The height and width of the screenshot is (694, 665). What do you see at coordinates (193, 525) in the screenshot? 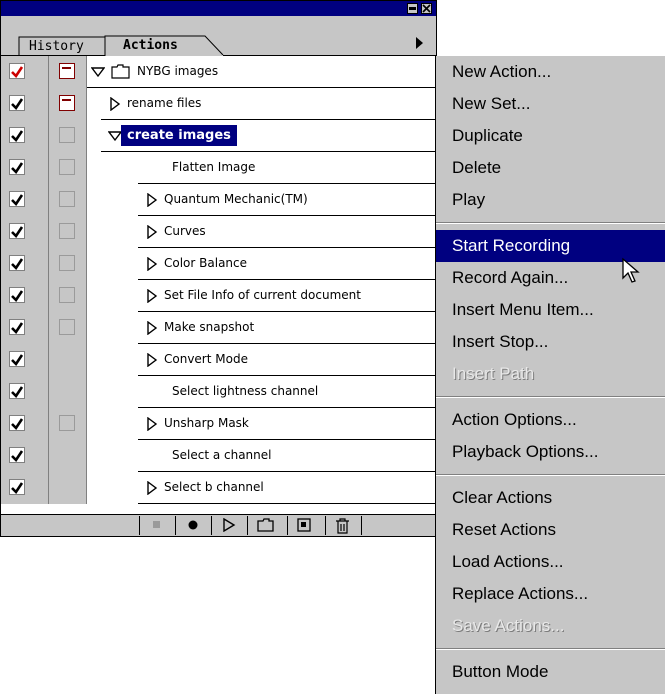
I see `record-button` at bounding box center [193, 525].